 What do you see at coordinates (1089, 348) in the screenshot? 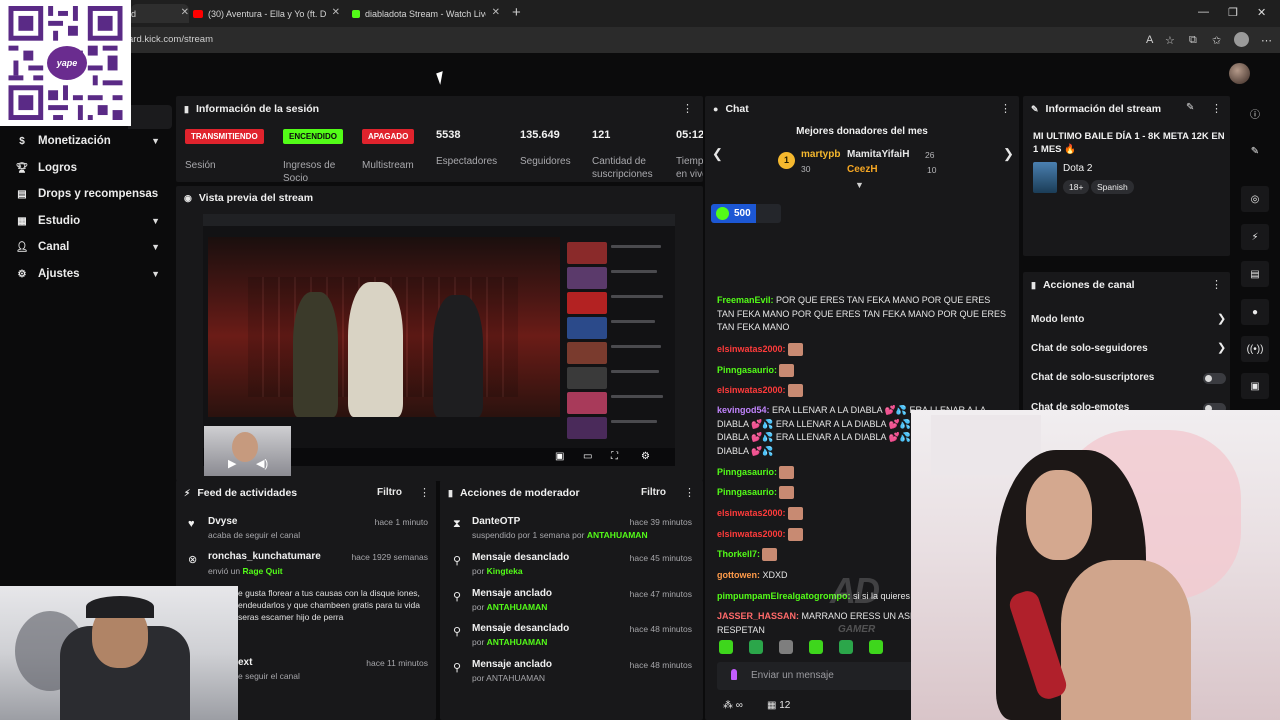
I see `followers-only-option: Chat de solo-seguidores` at bounding box center [1089, 348].